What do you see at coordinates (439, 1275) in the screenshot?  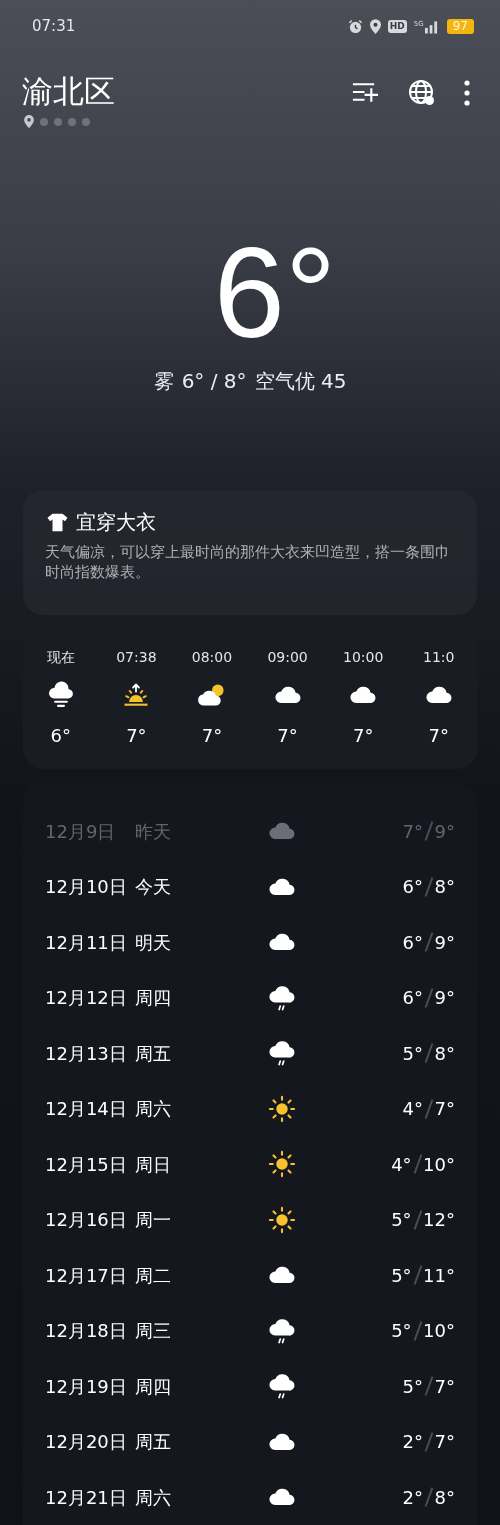 I see `high-temperature: 11°` at bounding box center [439, 1275].